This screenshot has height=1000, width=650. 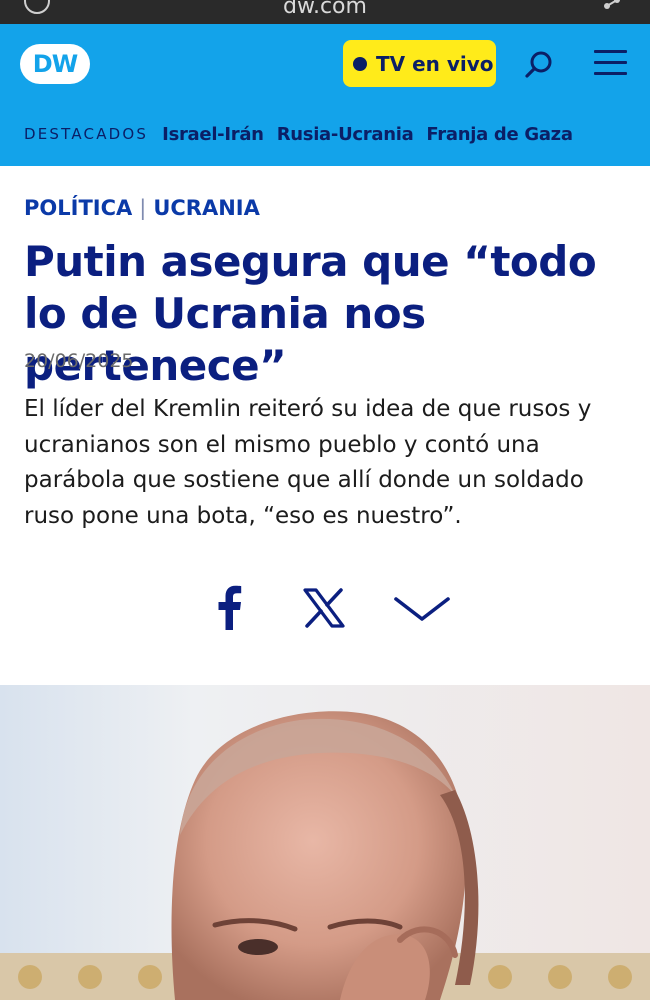 I want to click on nav-link-israel-iran: Israel-Irán, so click(x=213, y=134).